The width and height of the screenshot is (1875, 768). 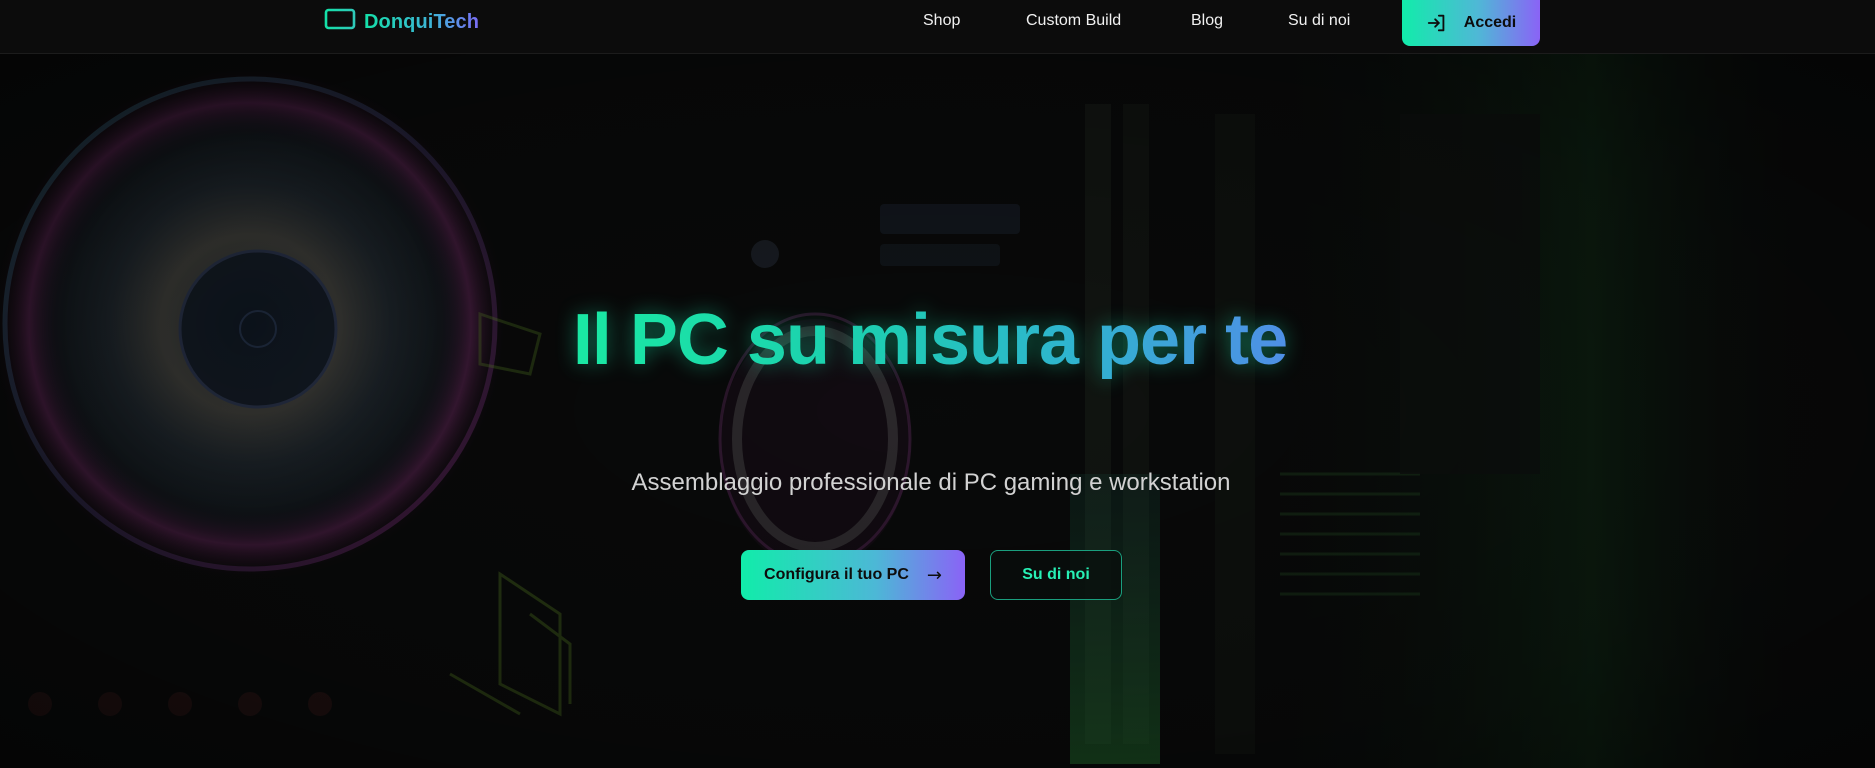 I want to click on configure-pc-button: Configura il tuo PC →, so click(x=853, y=575).